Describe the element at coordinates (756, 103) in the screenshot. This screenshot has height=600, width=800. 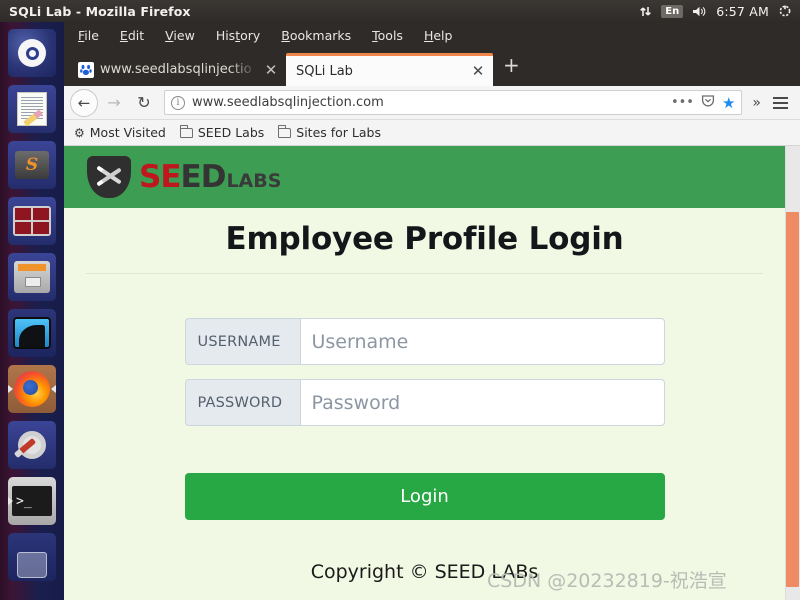
I see `overflow-menu-button: »` at that location.